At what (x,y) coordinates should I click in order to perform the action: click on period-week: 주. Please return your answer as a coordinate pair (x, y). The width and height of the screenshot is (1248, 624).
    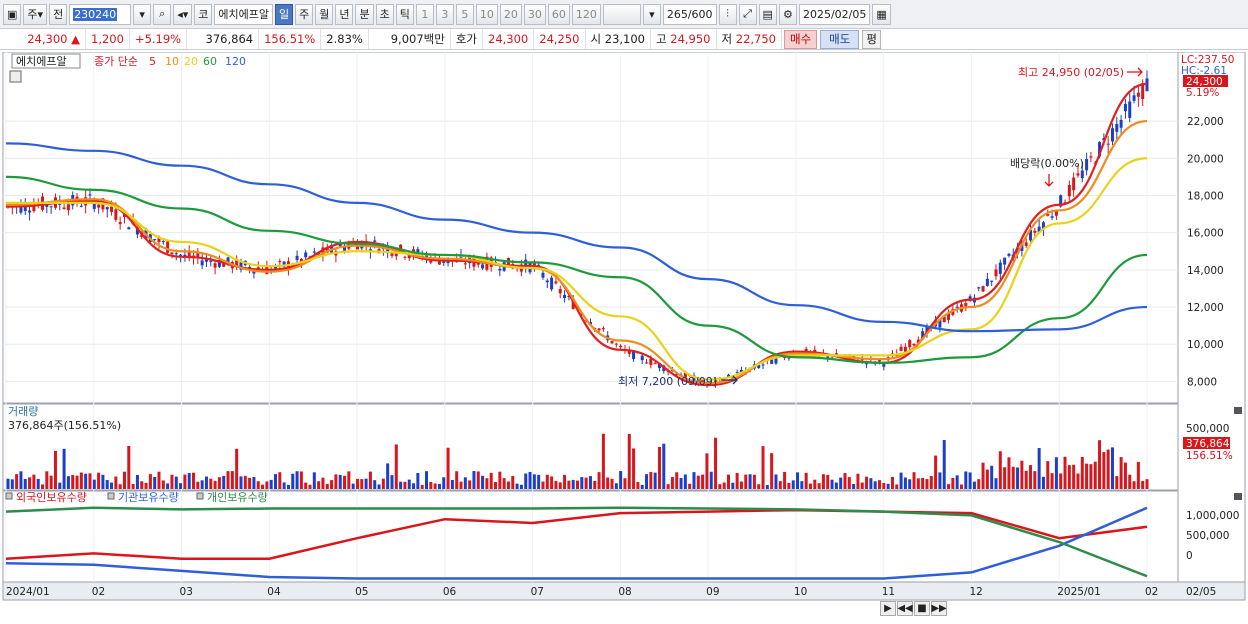
    Looking at the image, I should click on (304, 14).